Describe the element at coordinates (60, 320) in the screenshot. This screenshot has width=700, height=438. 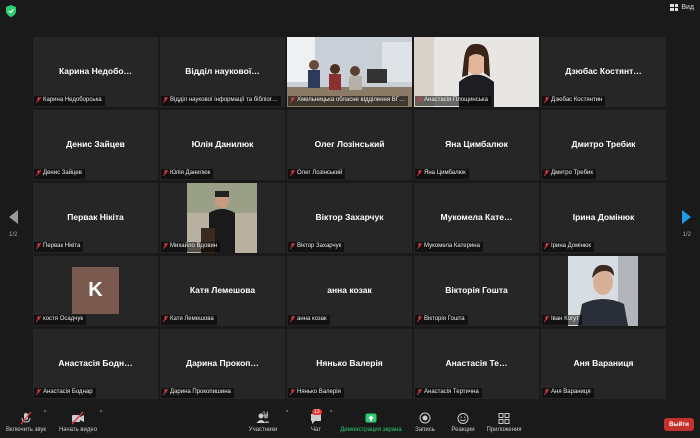
I see `participant-label: костя Осадчук` at that location.